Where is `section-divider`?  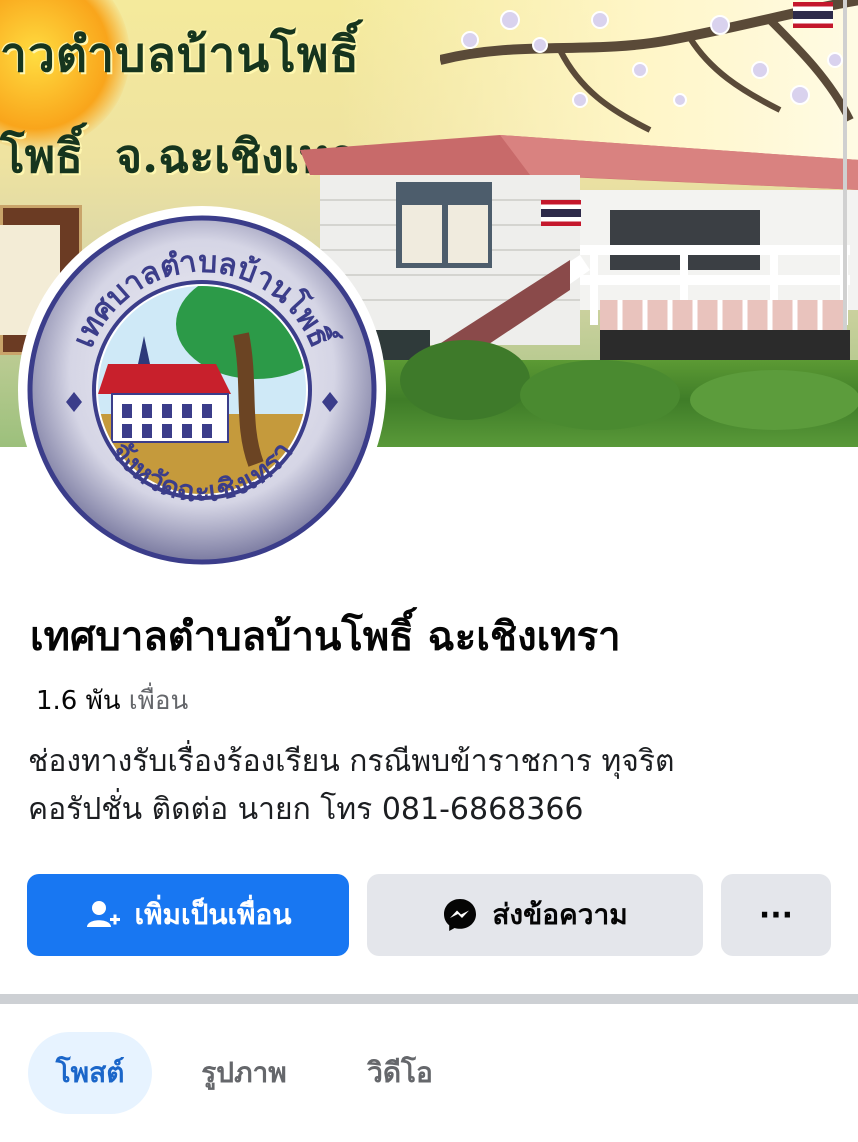 section-divider is located at coordinates (429, 999).